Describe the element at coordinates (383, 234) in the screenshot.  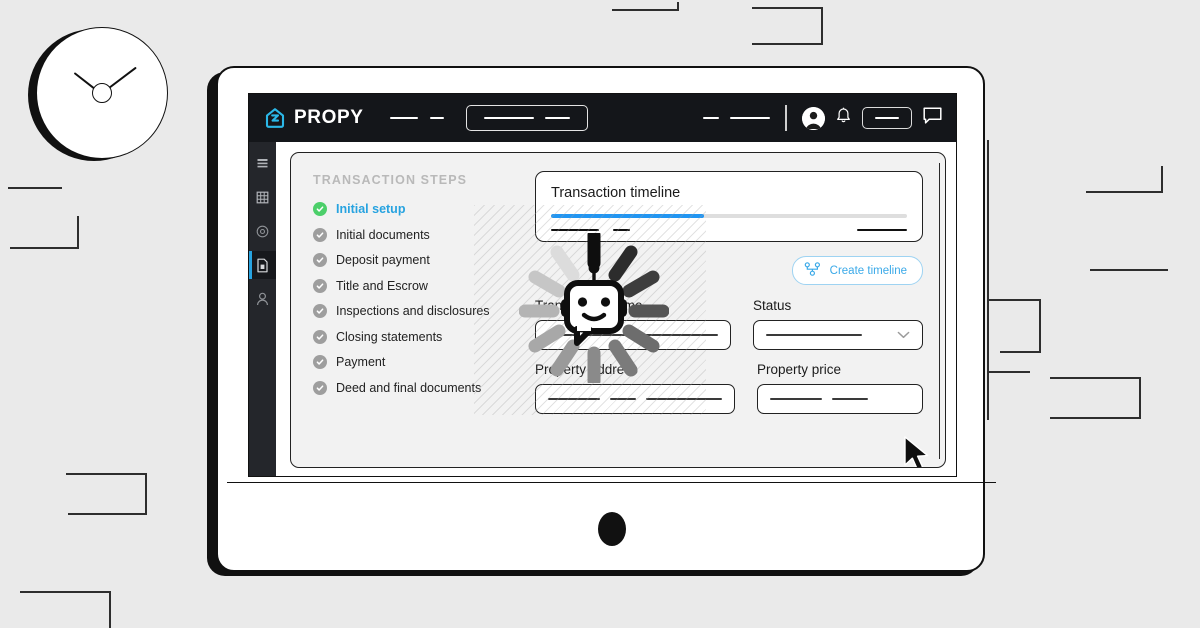
I see `step-label: Initial documents` at that location.